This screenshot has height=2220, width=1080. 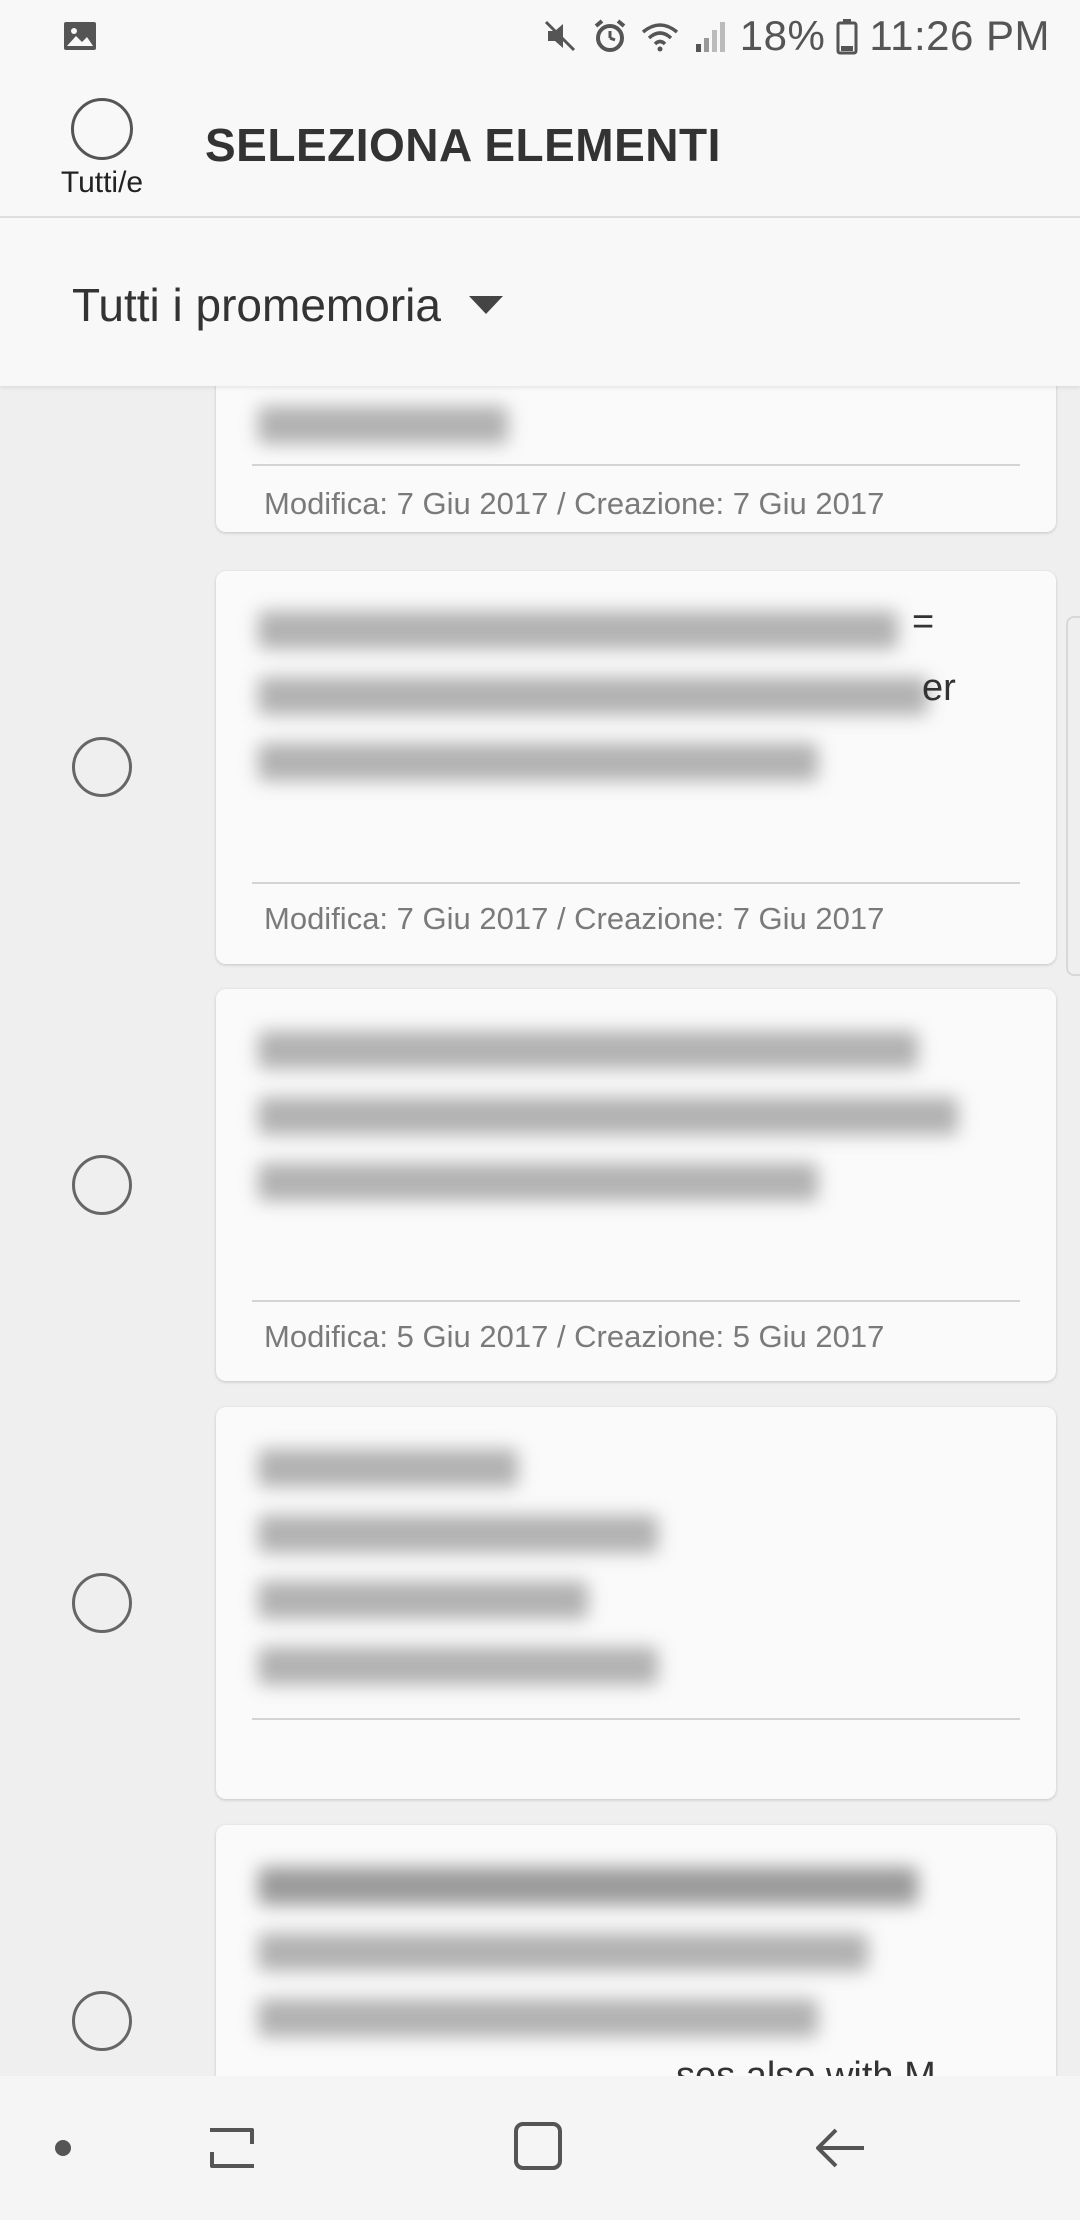 I want to click on clock: 11:26 PM, so click(x=959, y=35).